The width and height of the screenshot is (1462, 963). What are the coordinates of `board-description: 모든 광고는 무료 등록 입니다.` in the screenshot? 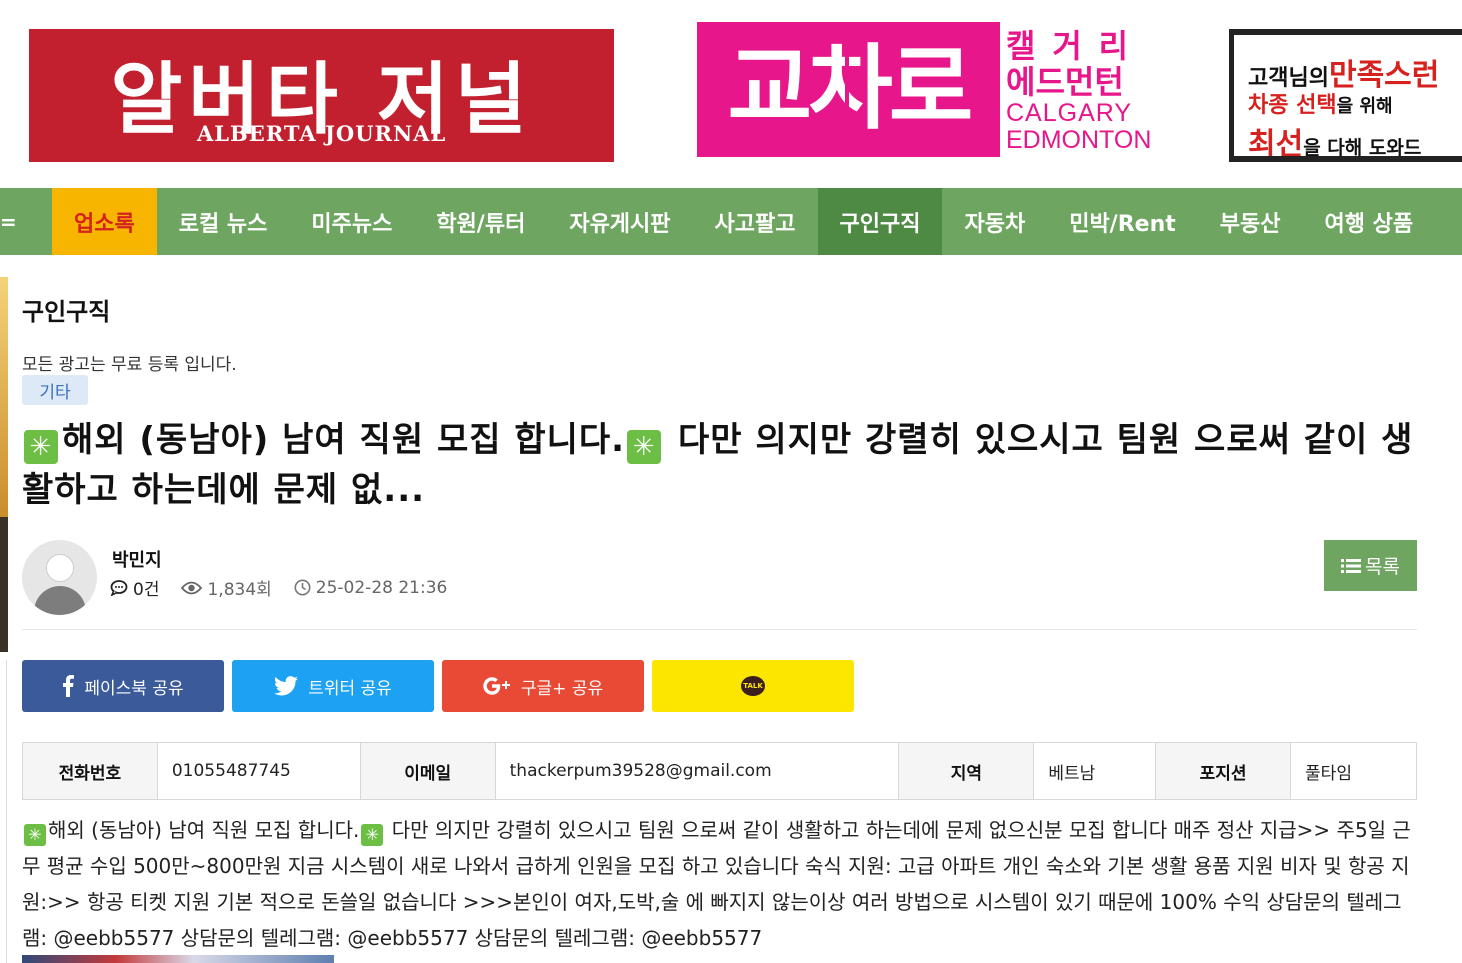 It's located at (129, 365).